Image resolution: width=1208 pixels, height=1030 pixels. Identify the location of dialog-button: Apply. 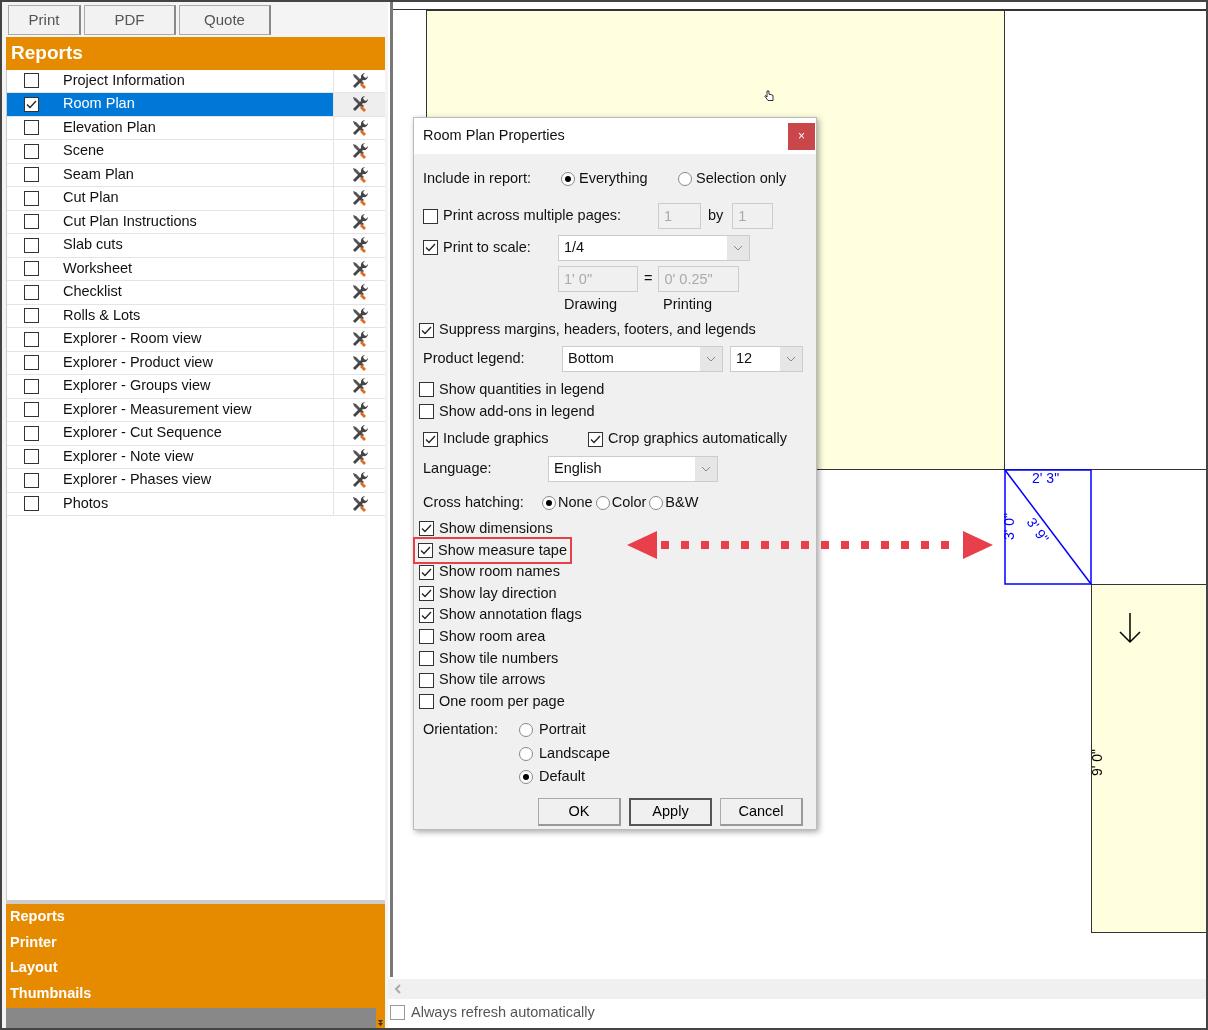
(670, 812).